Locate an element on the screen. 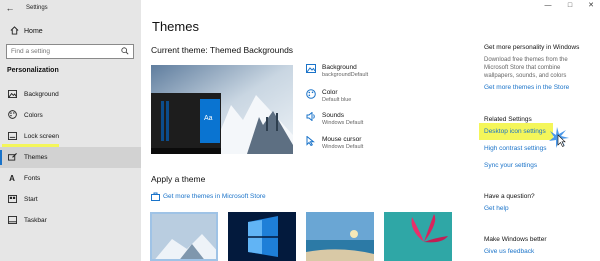 This screenshot has width=600, height=261. sidebar-item-label: Background is located at coordinates (41, 94).